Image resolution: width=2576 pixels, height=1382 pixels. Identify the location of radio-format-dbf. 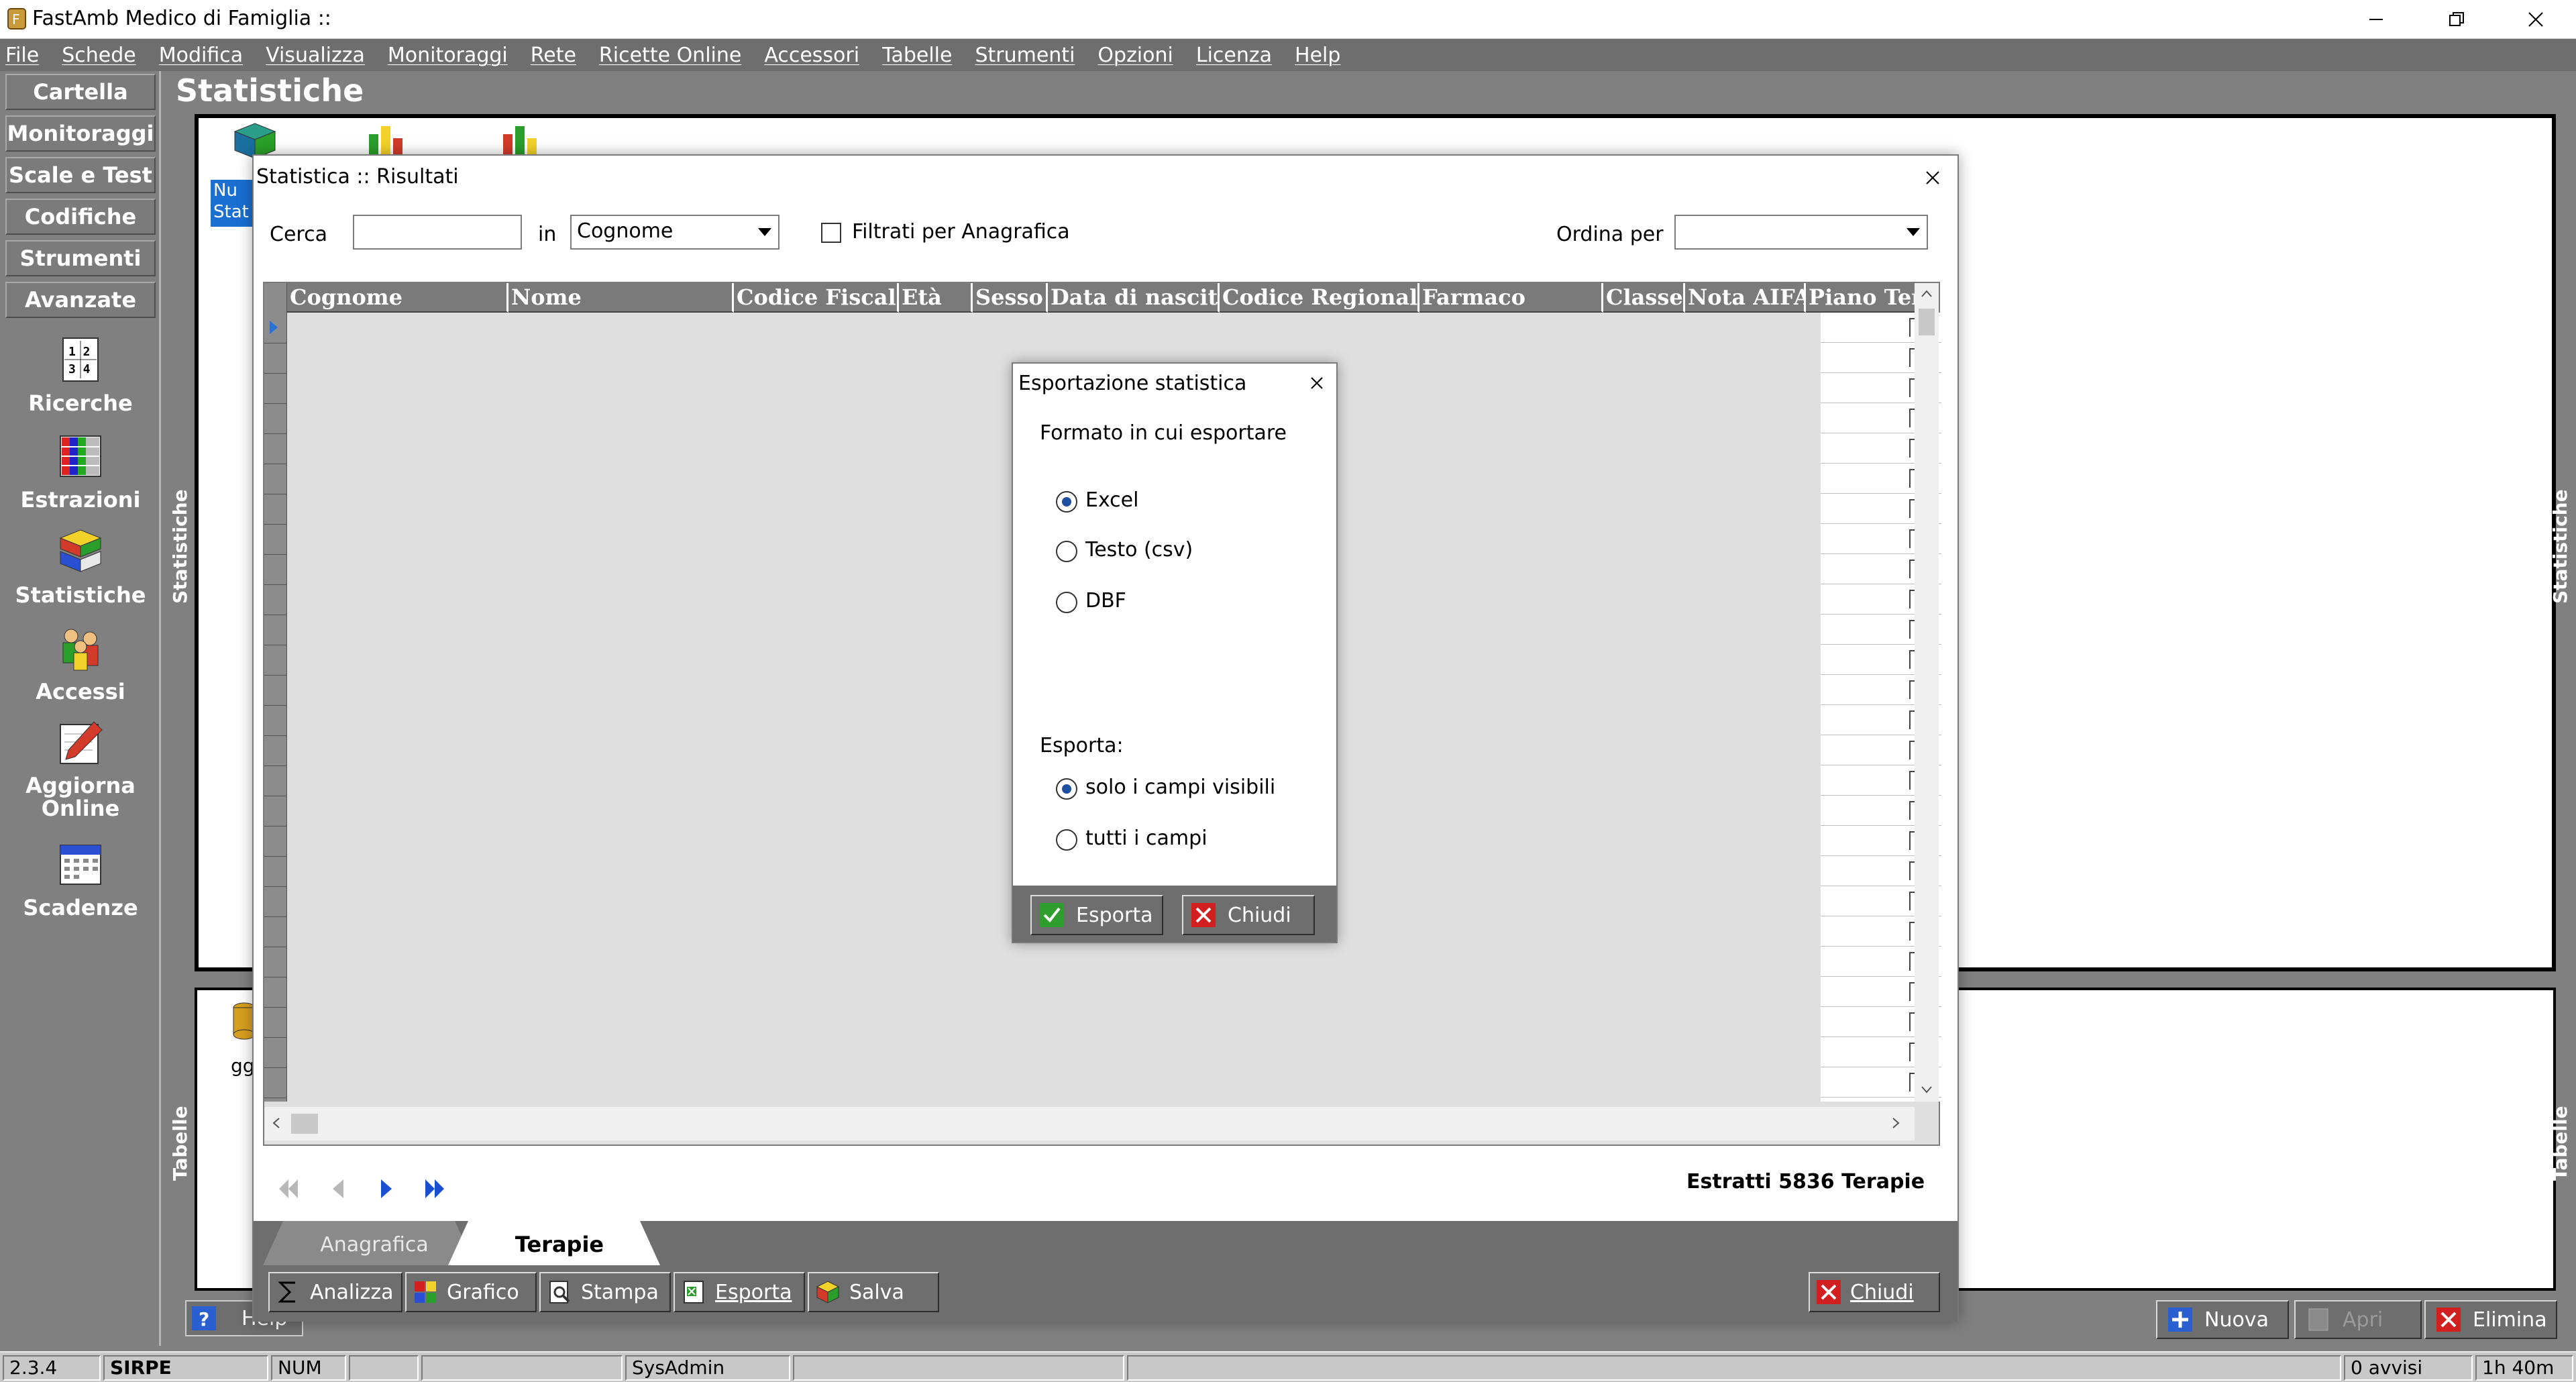
(1066, 602).